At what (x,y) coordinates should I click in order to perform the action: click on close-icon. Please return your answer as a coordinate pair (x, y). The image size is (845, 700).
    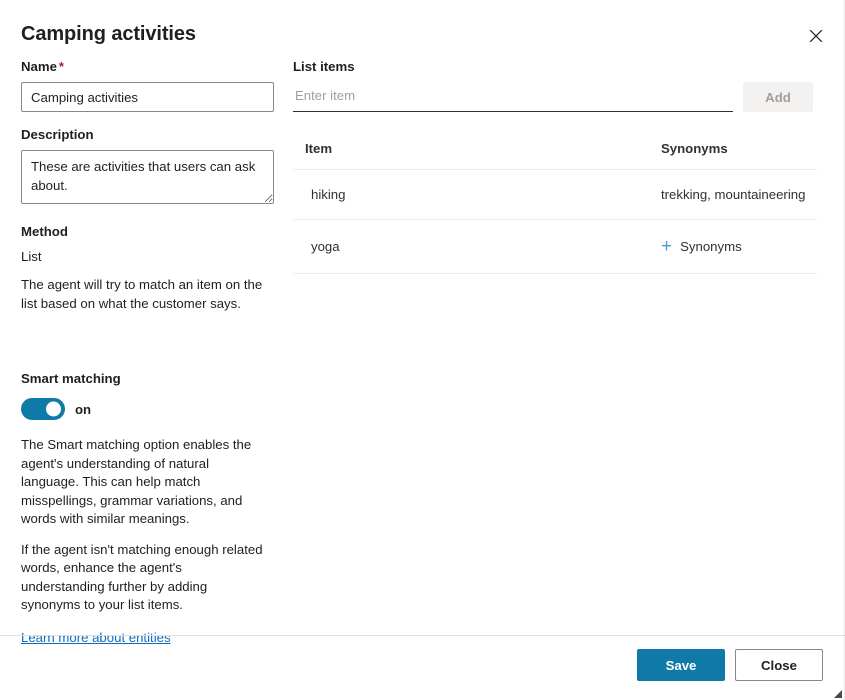
    Looking at the image, I should click on (816, 36).